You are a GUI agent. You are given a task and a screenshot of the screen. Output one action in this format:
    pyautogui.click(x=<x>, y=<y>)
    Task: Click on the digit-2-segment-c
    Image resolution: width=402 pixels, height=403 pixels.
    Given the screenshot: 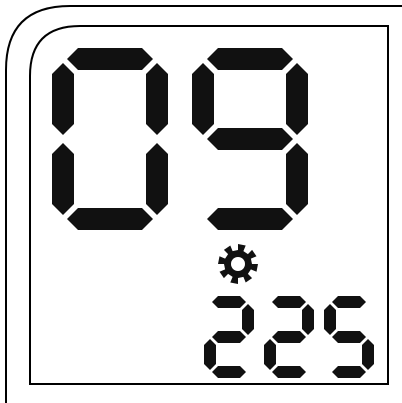 What is the action you would take?
    pyautogui.click(x=368, y=354)
    